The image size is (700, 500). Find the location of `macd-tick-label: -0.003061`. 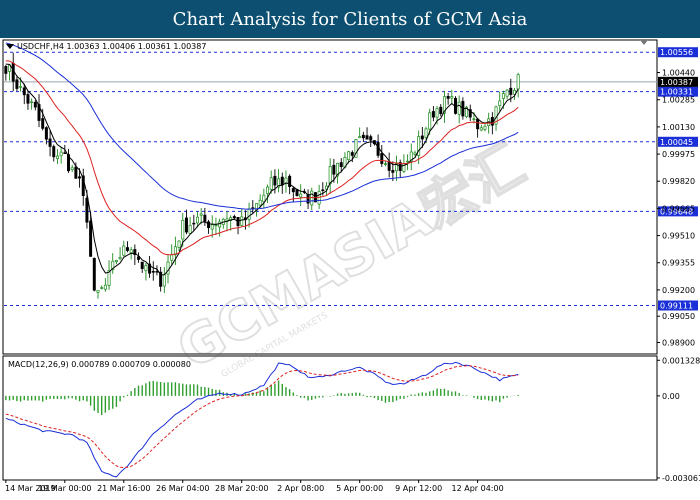

macd-tick-label: -0.003061 is located at coordinates (681, 478).